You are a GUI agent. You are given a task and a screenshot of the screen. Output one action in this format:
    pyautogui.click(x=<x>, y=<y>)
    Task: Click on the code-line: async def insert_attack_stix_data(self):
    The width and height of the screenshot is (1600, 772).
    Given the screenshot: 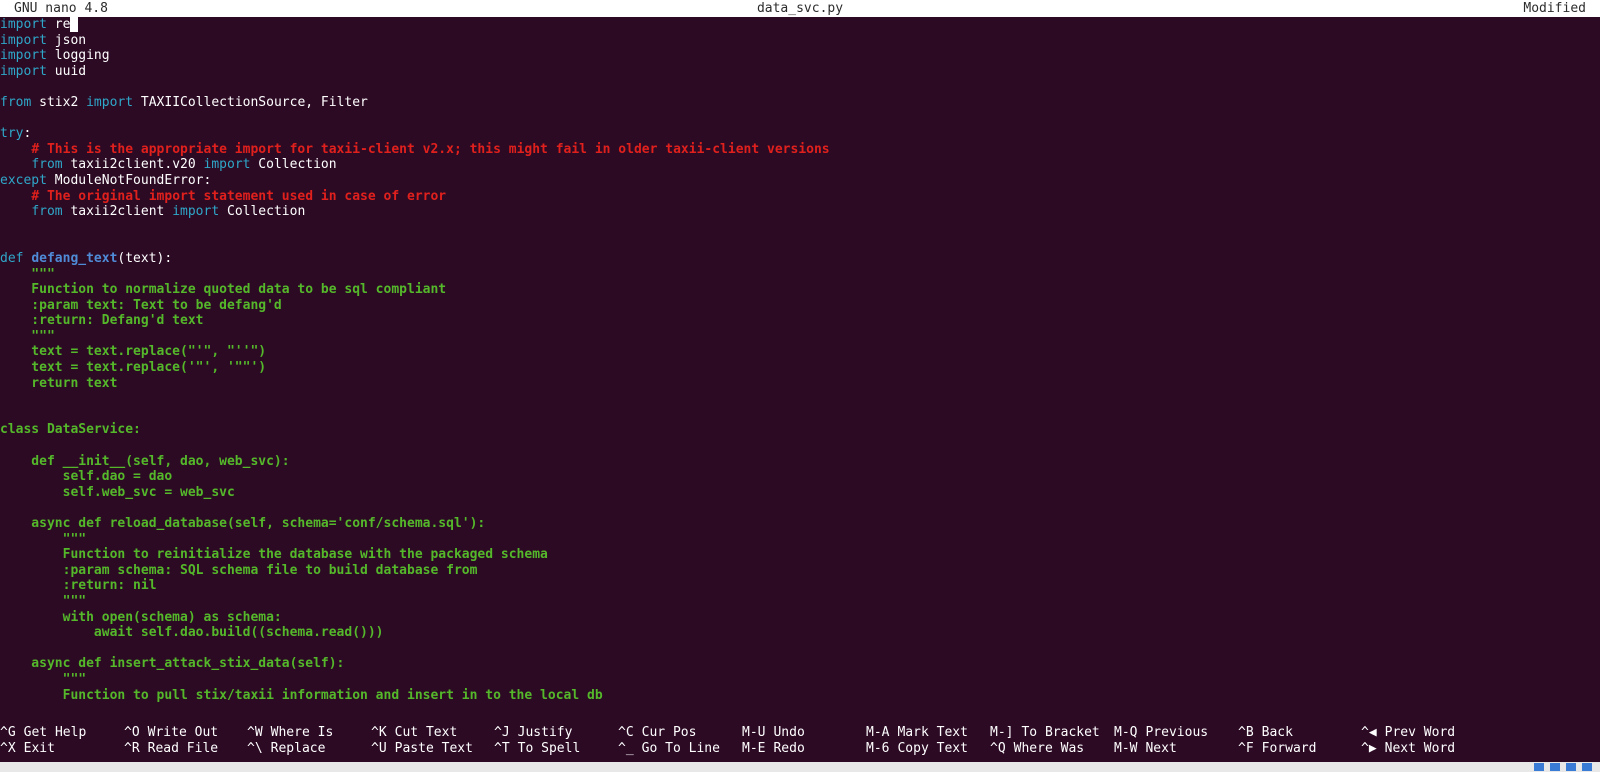 What is the action you would take?
    pyautogui.click(x=800, y=664)
    